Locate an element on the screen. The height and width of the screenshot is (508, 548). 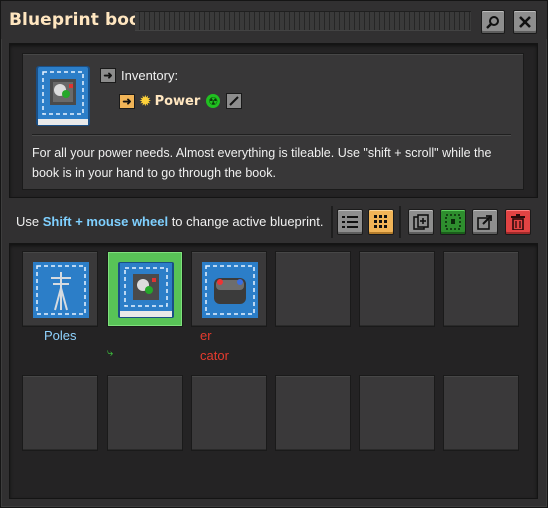
title-bar: Blueprint book is located at coordinates (274, 20).